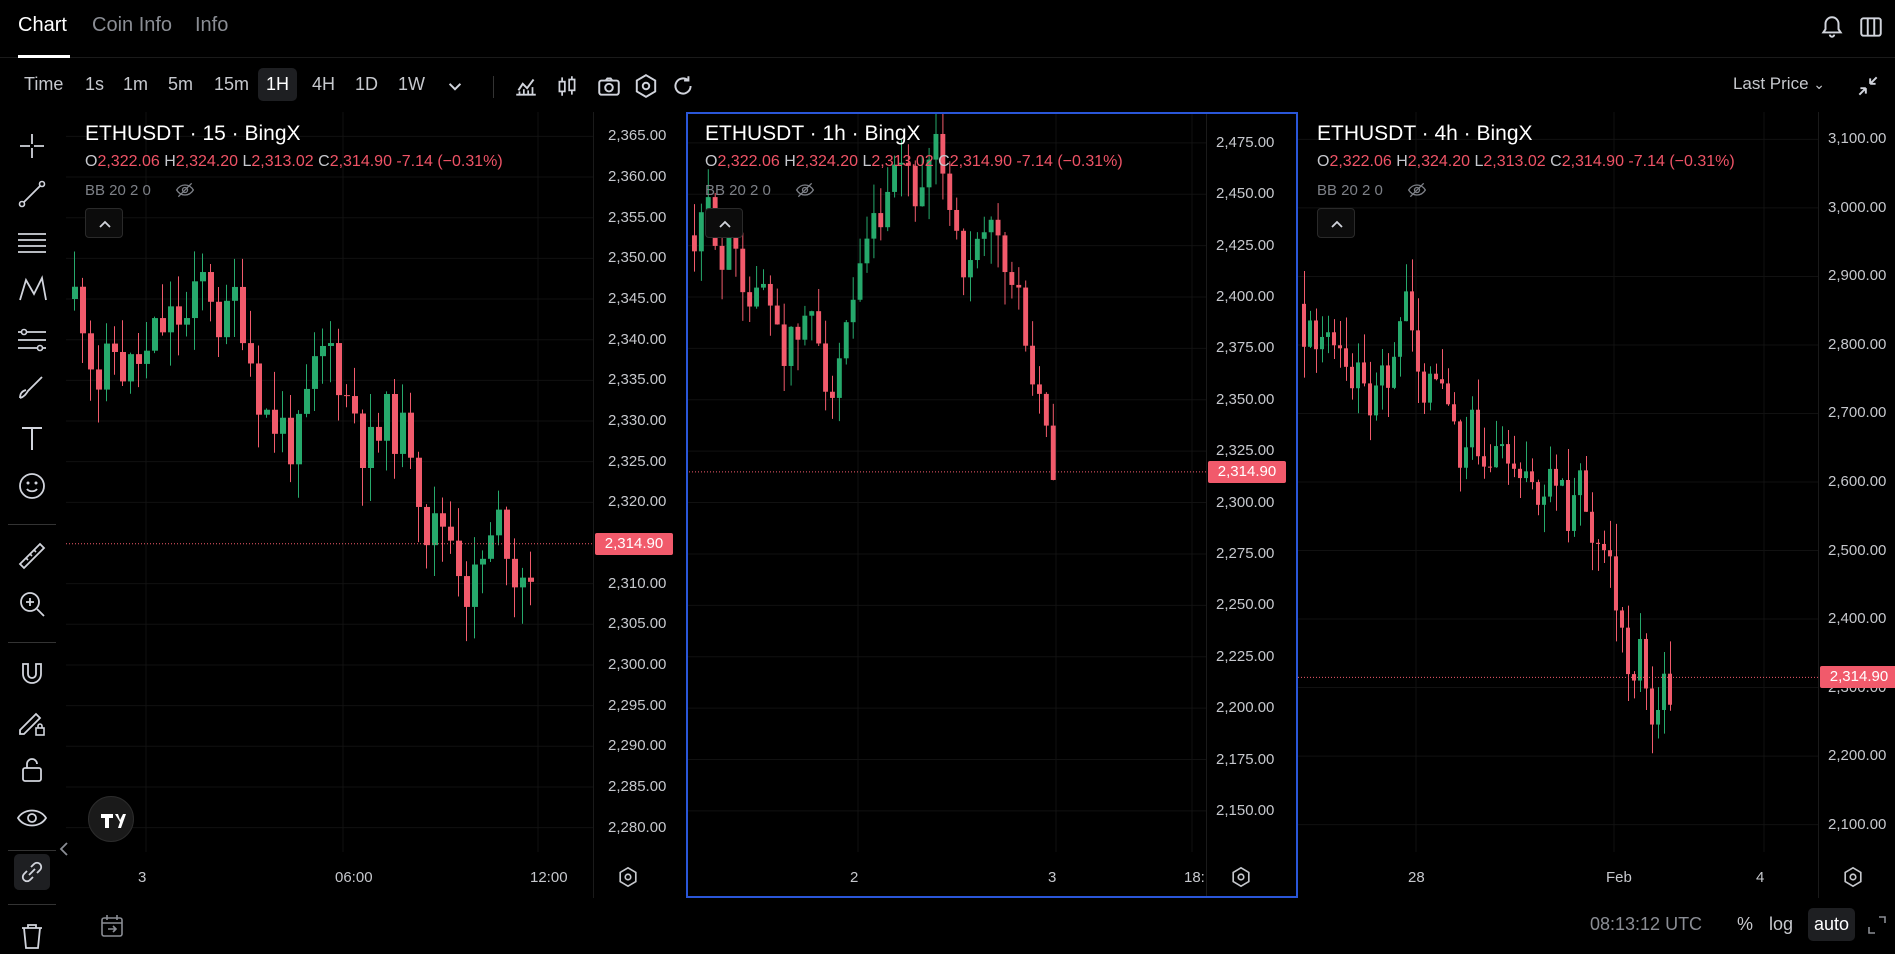 Image resolution: width=1895 pixels, height=954 pixels. What do you see at coordinates (1781, 924) in the screenshot?
I see `log-scale-toggle: log` at bounding box center [1781, 924].